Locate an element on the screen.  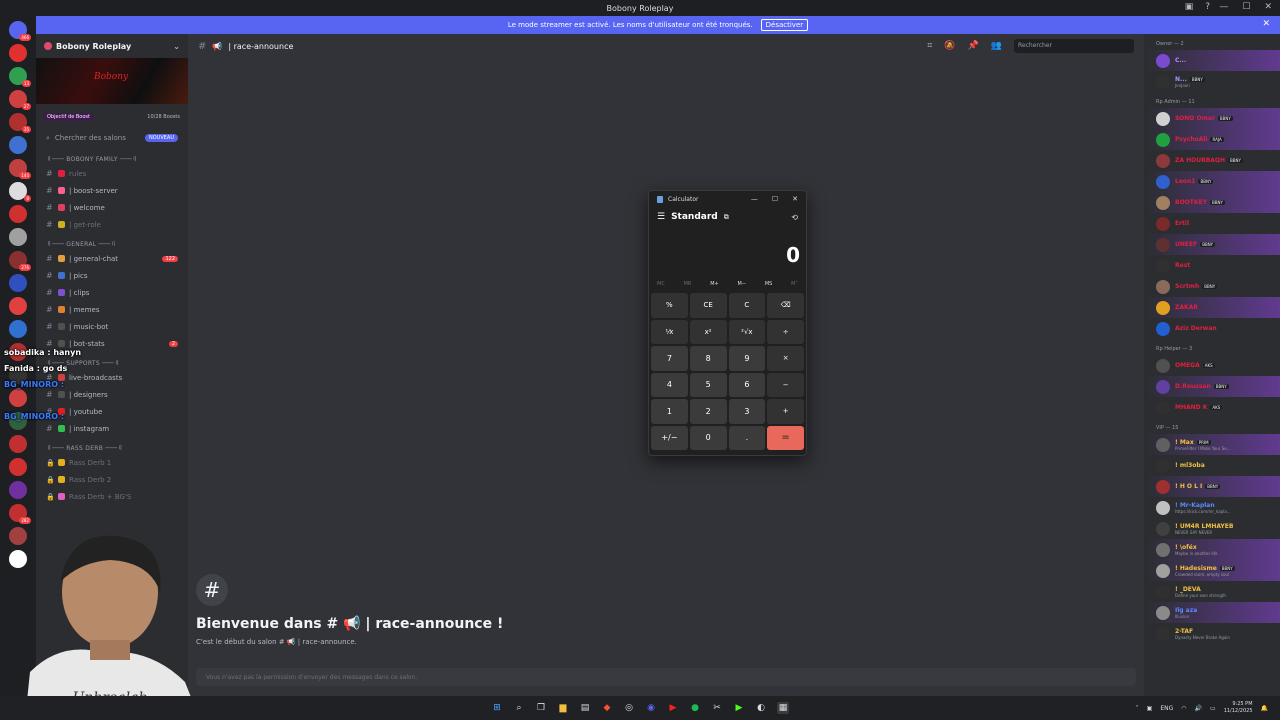
member-item: Ertil is located at coordinates (1212, 223).